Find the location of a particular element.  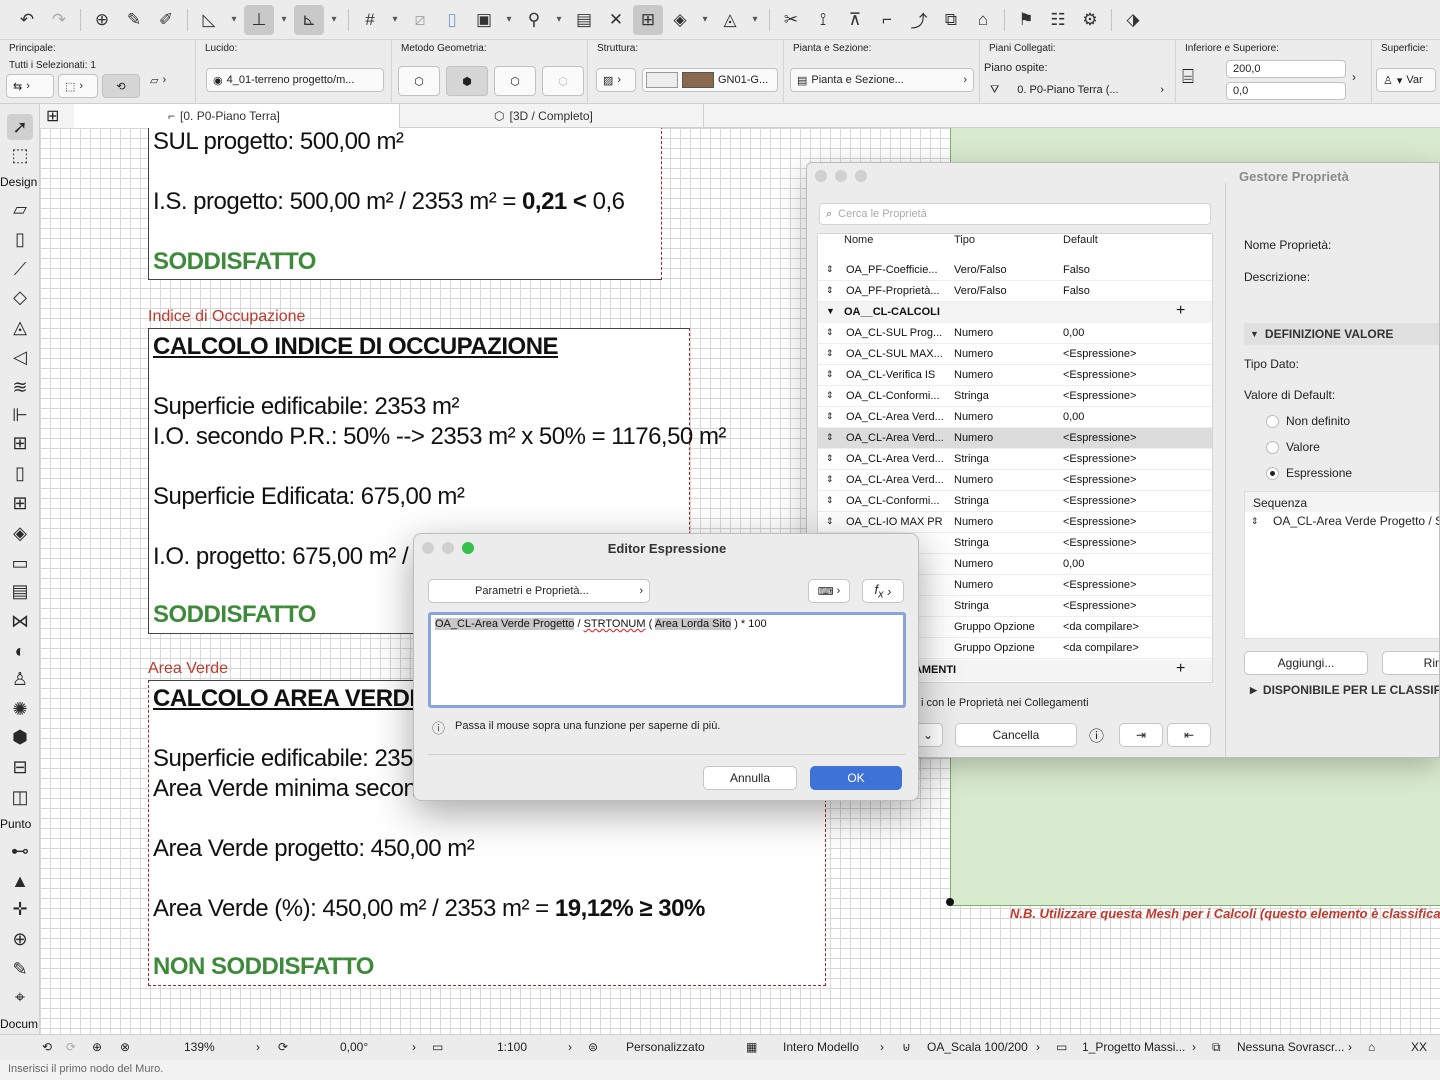

roof-tool-icon: ◬ is located at coordinates (20, 327).